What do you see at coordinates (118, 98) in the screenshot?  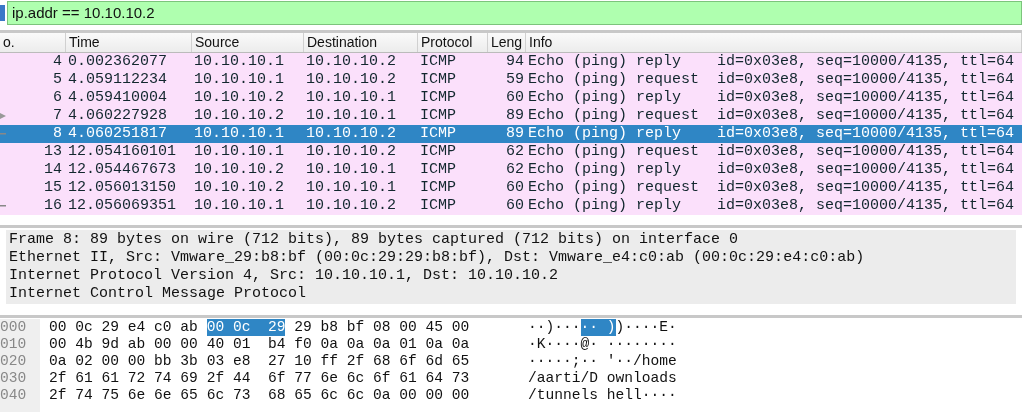 I see `time-cell: 4.059410004` at bounding box center [118, 98].